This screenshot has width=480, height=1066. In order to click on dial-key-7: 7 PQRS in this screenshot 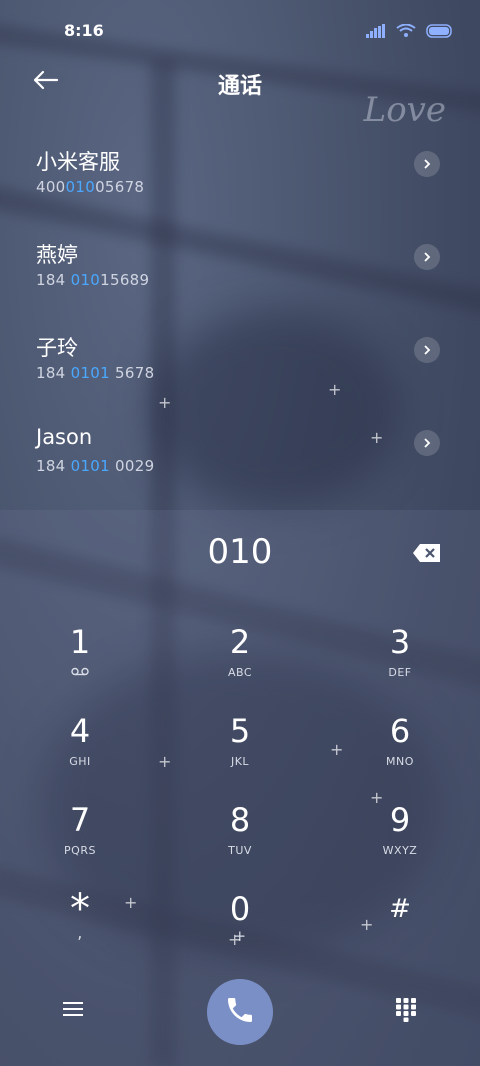, I will do `click(80, 840)`.